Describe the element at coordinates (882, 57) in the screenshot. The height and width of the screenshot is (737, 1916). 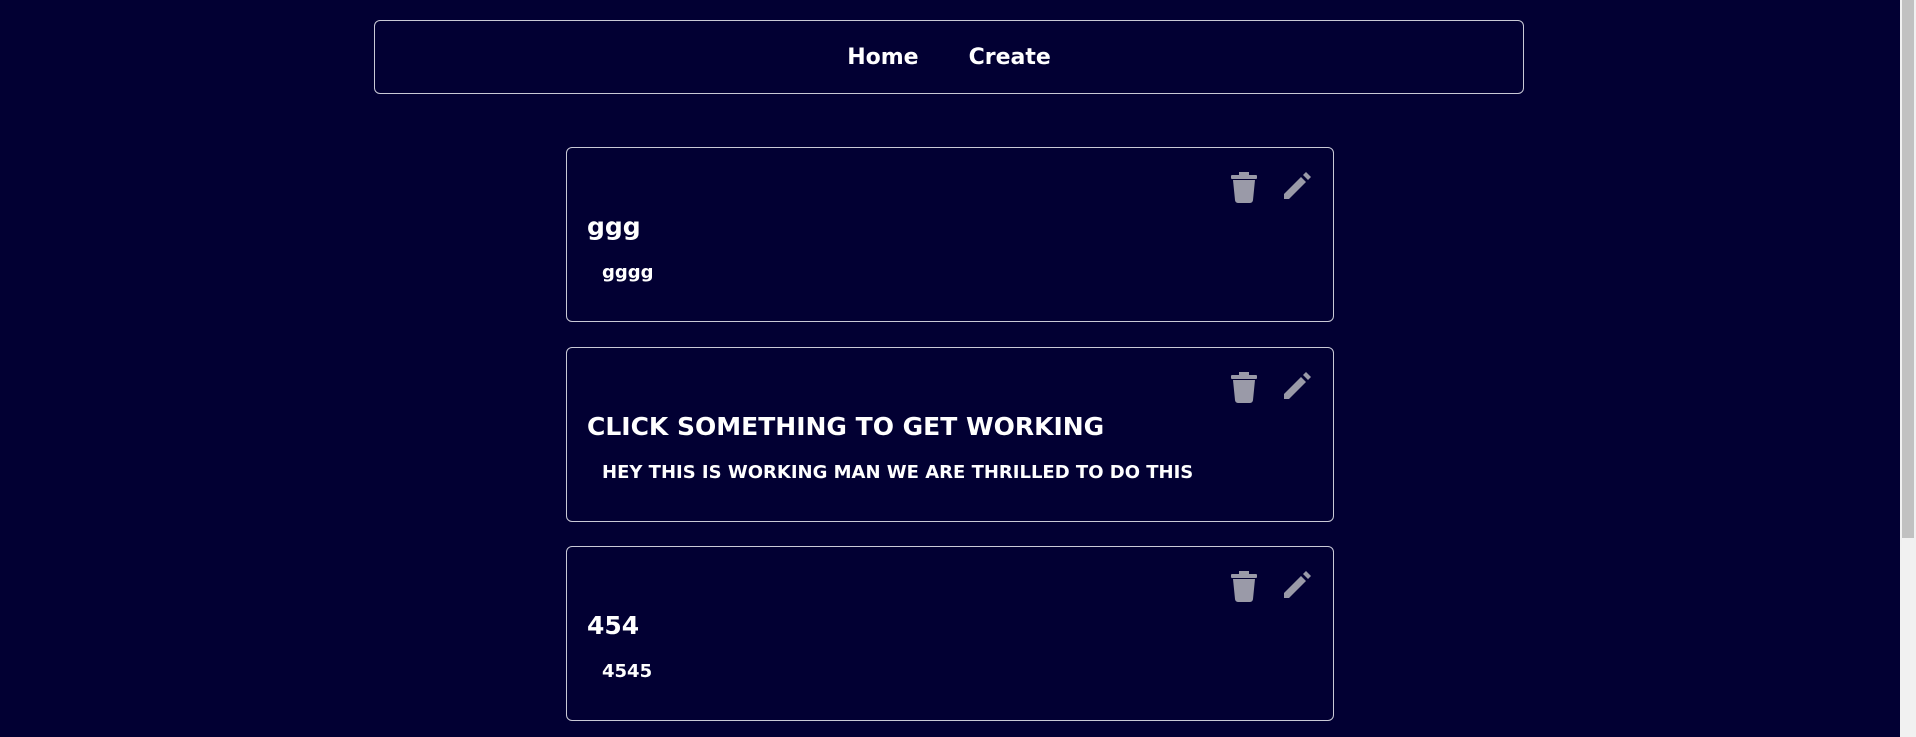
I see `nav-link-home: Home` at that location.